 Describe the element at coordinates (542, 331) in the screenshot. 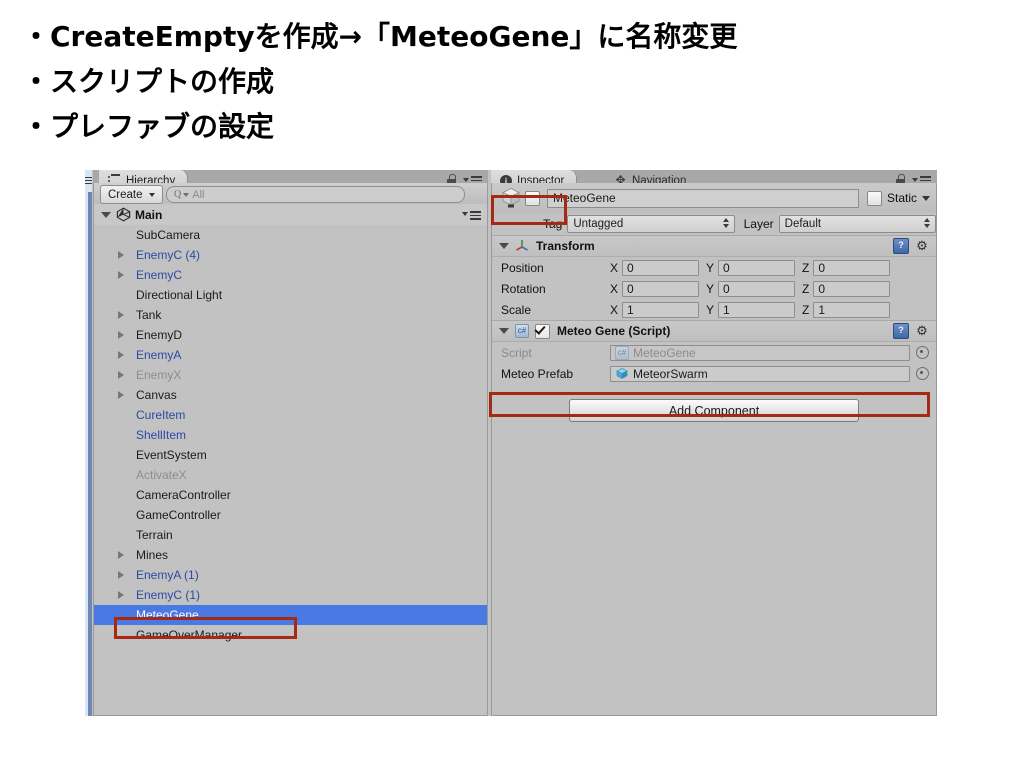

I see `script-enabled-checkbox` at that location.